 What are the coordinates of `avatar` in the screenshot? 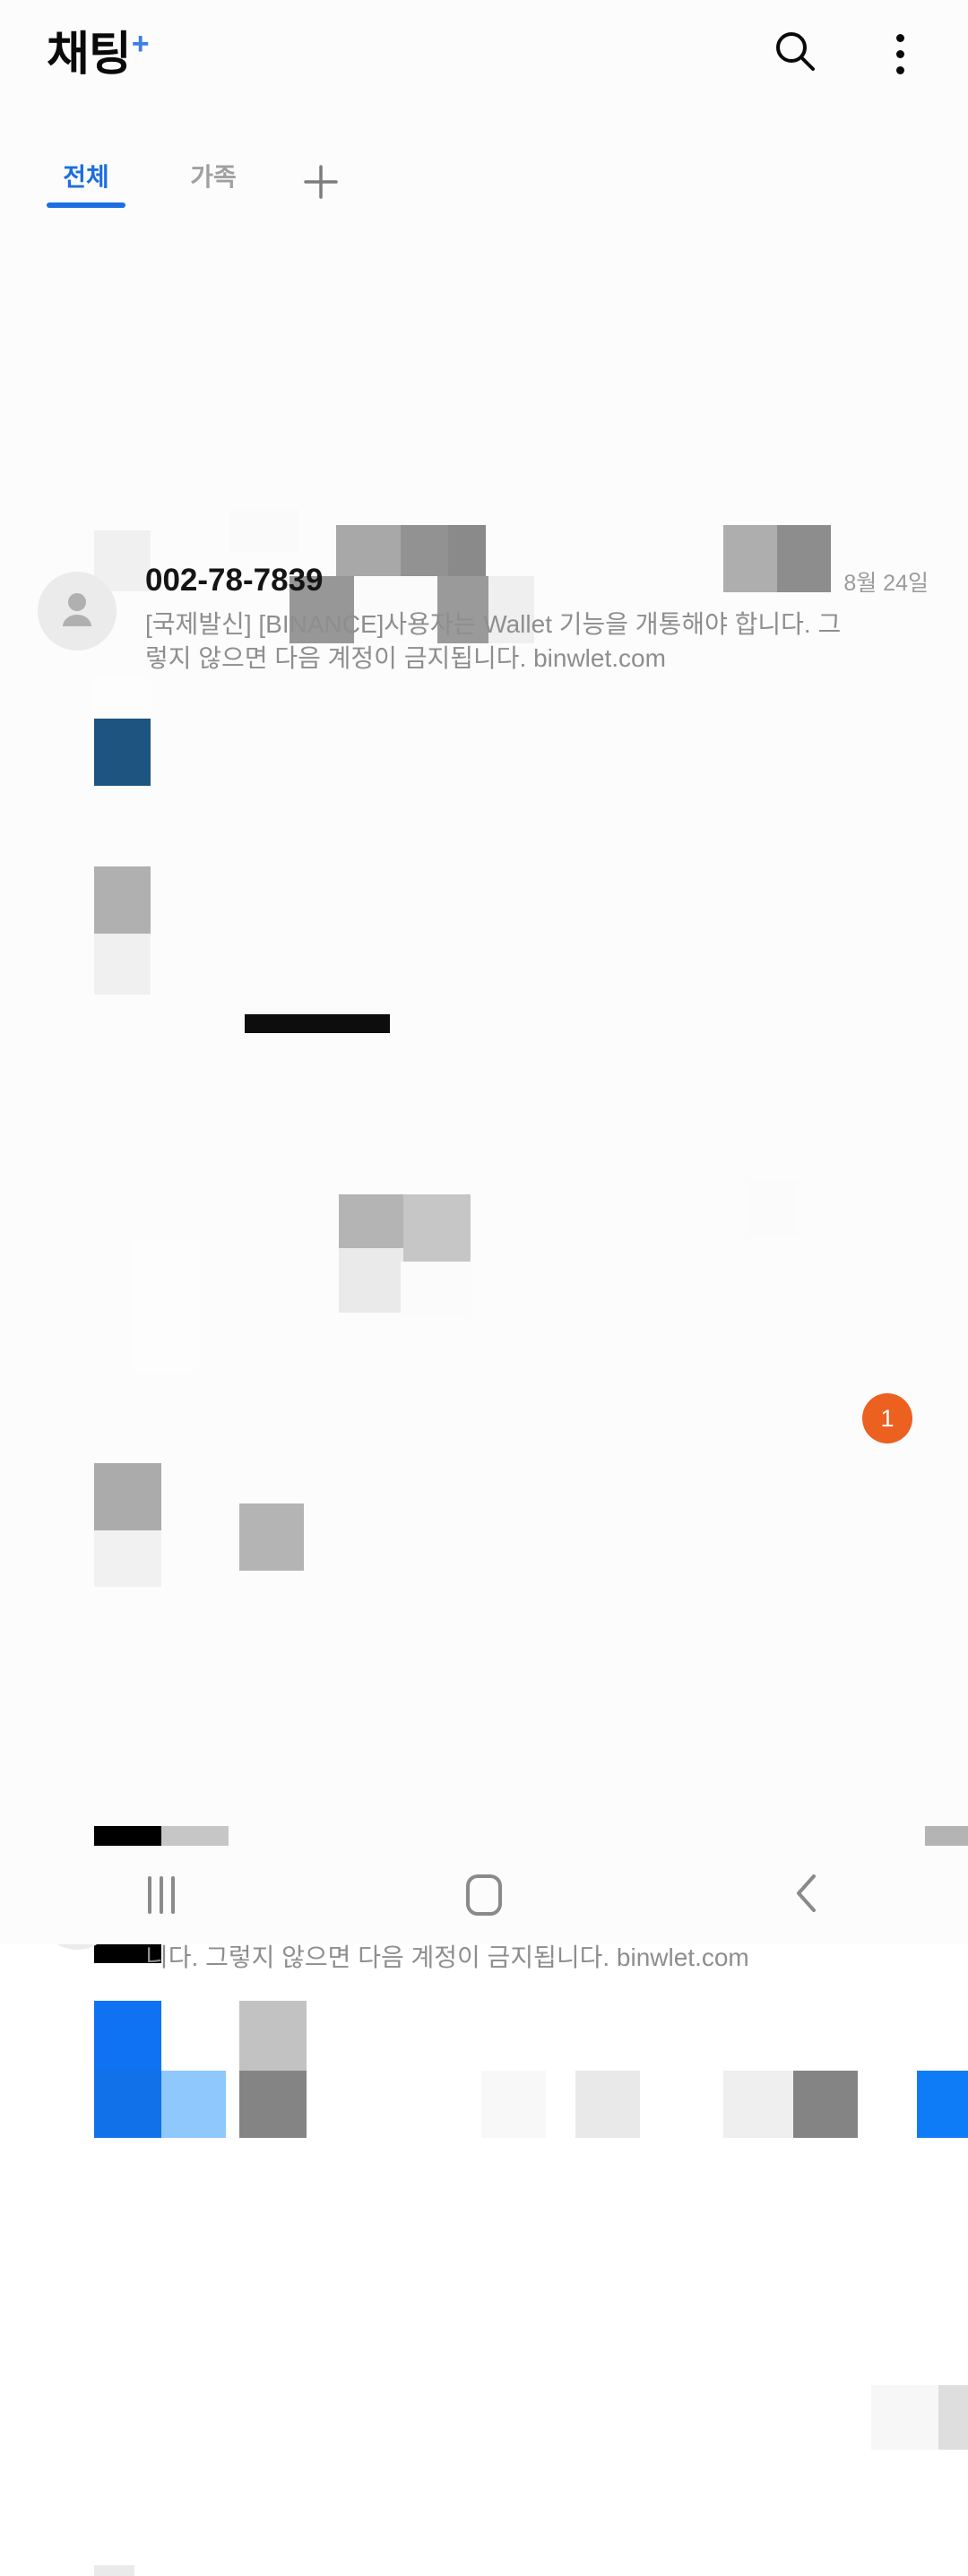 It's located at (77, 611).